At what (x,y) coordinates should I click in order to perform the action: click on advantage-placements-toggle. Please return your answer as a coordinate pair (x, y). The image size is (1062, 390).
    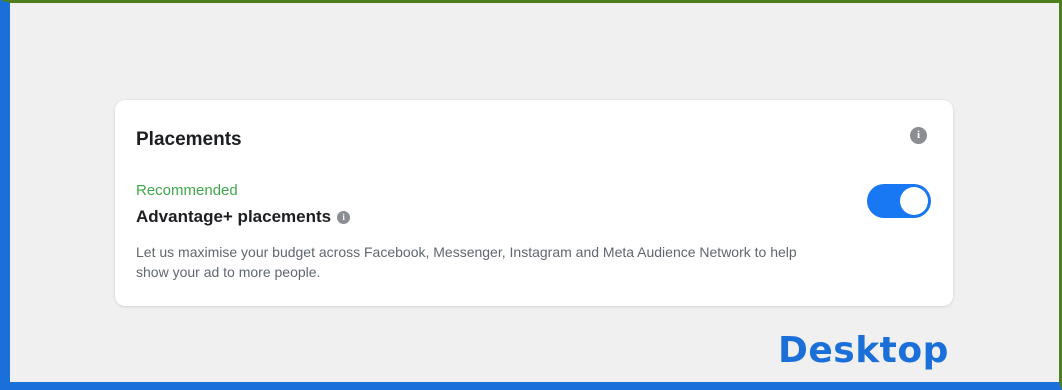
    Looking at the image, I should click on (899, 201).